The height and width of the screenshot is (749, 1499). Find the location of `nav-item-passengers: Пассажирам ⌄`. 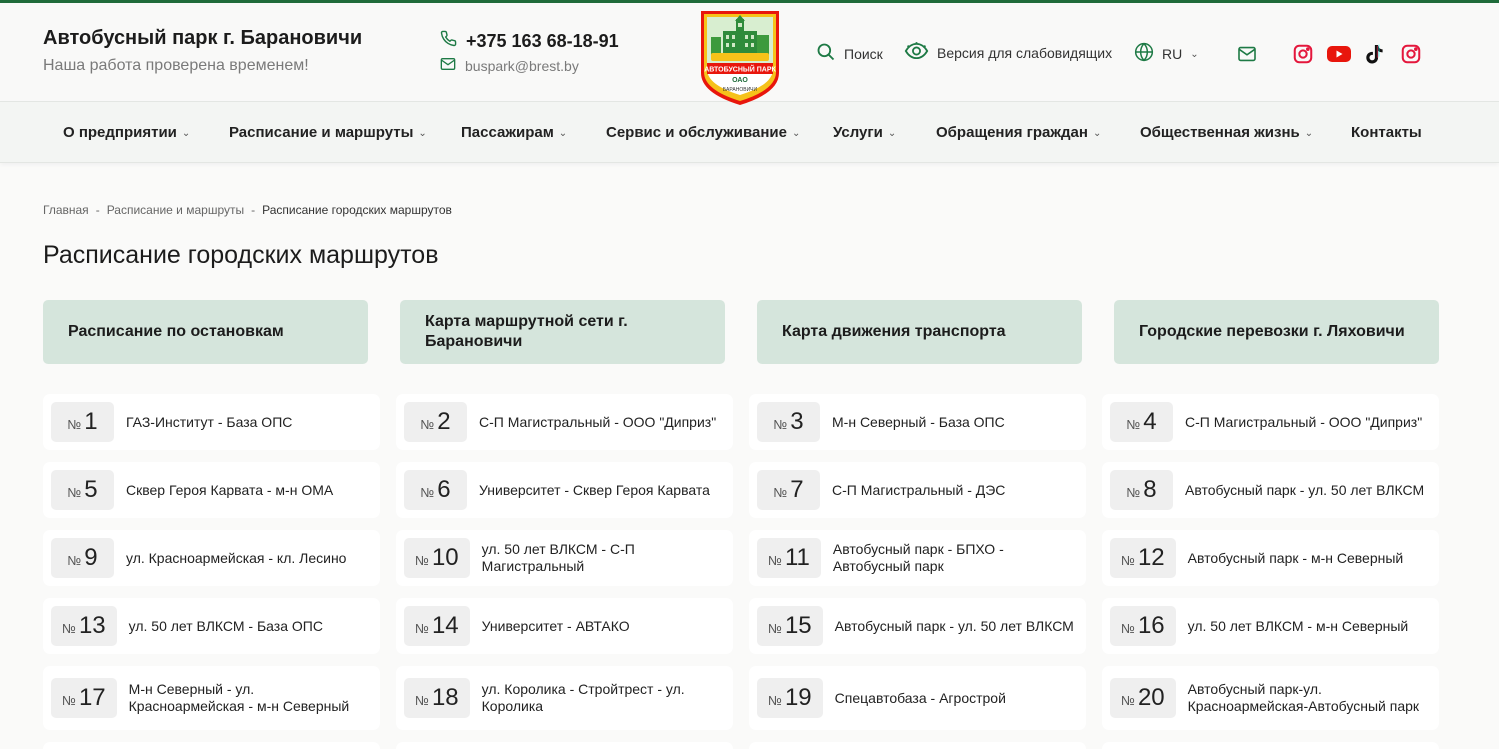

nav-item-passengers: Пассажирам ⌄ is located at coordinates (514, 132).